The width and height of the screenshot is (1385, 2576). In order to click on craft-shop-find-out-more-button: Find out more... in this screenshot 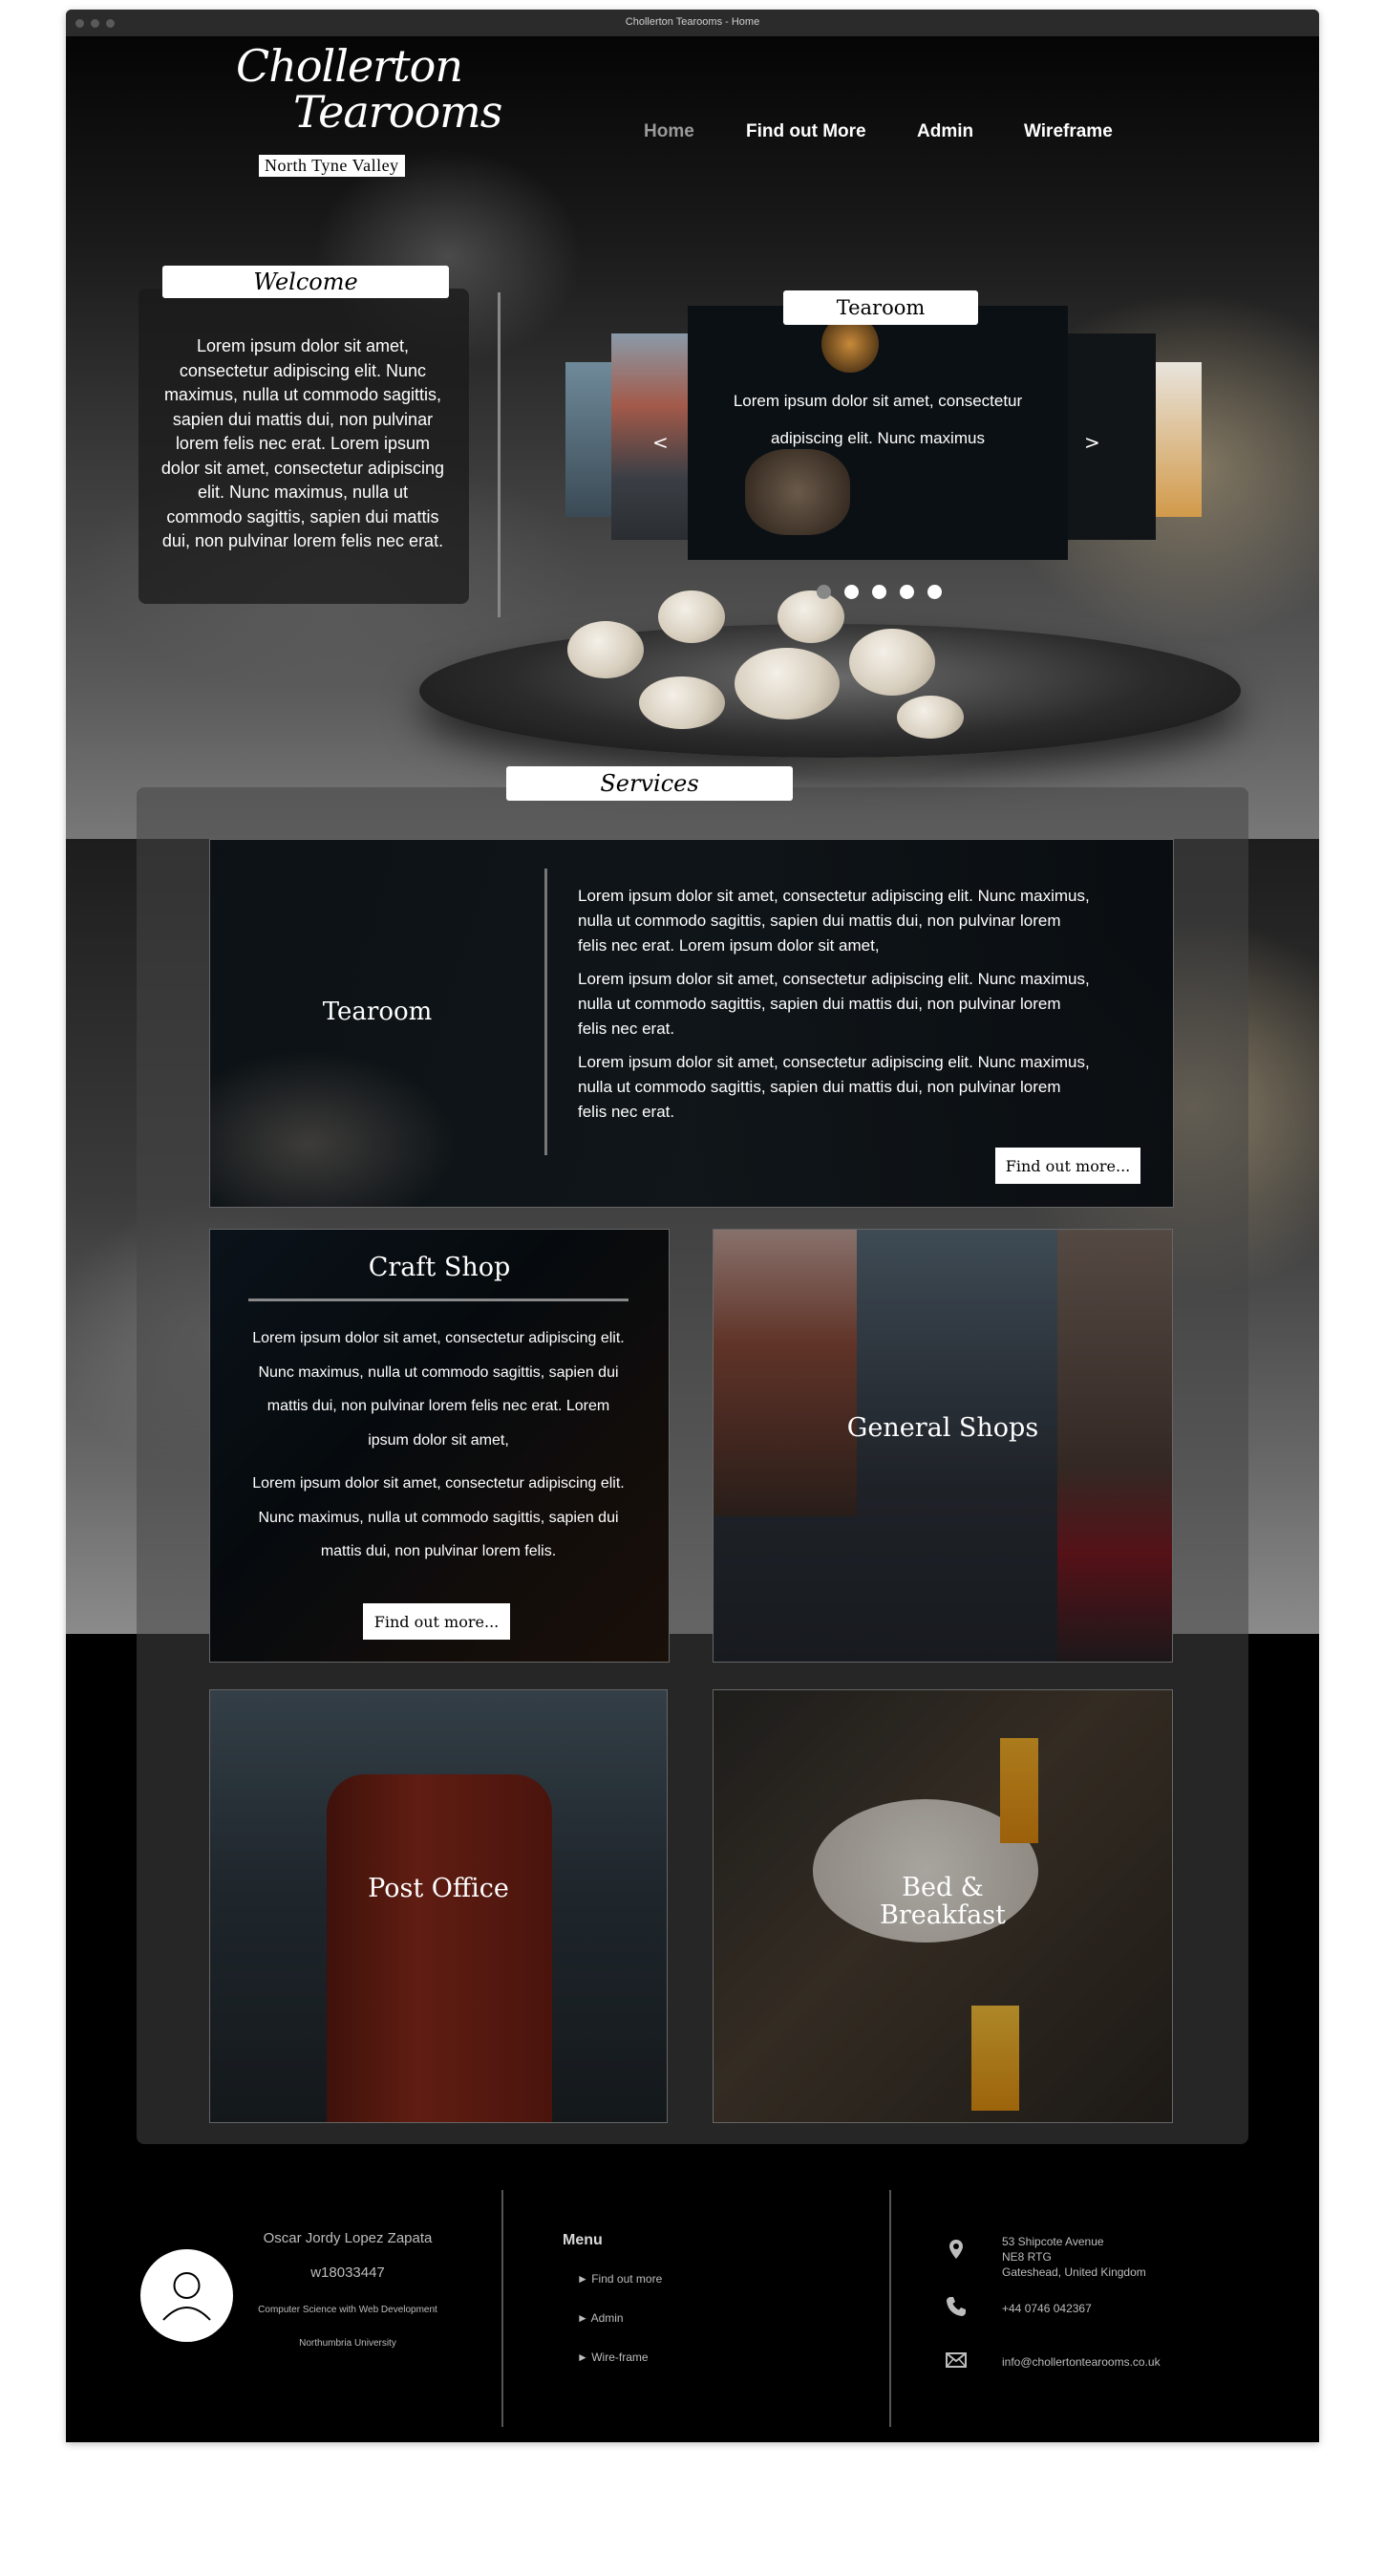, I will do `click(436, 1621)`.